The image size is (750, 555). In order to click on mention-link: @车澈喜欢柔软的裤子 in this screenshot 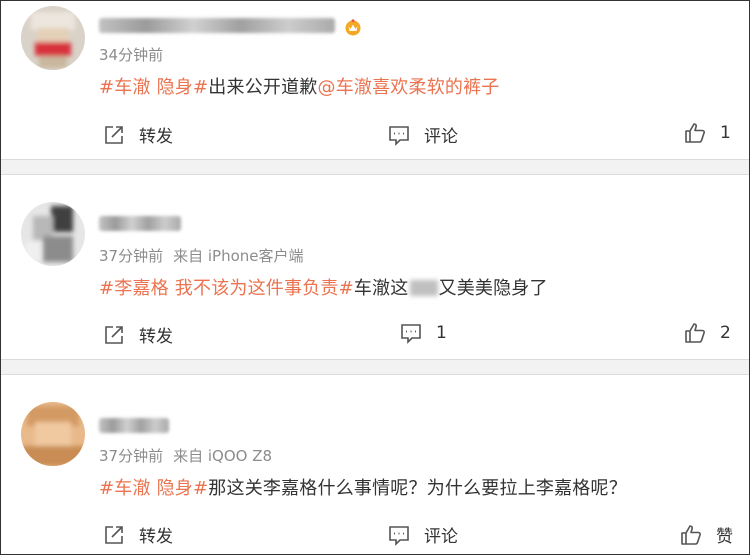, I will do `click(409, 87)`.